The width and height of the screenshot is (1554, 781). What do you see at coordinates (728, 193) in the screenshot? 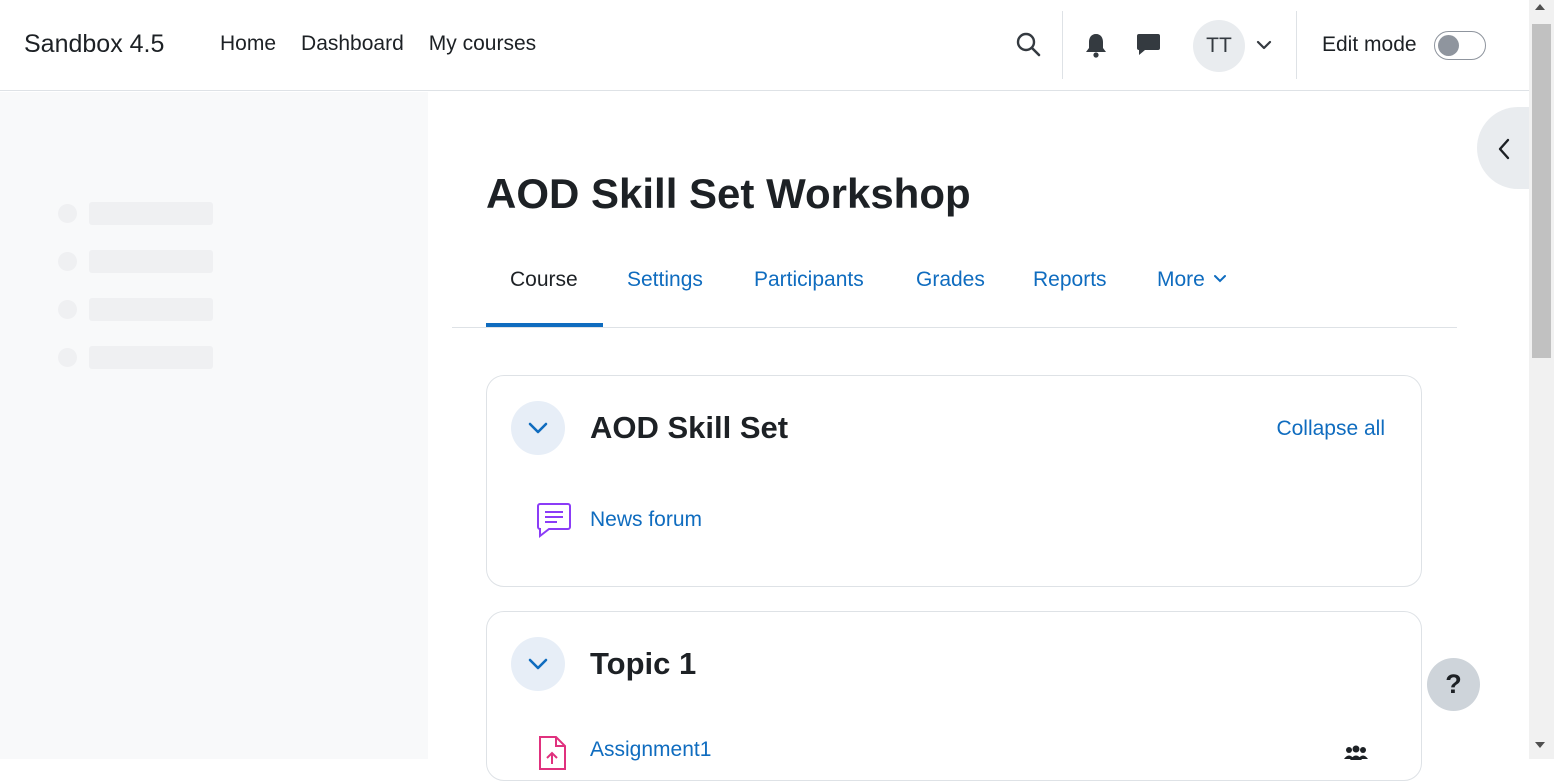
I see `page-title: AOD Skill Set Workshop` at bounding box center [728, 193].